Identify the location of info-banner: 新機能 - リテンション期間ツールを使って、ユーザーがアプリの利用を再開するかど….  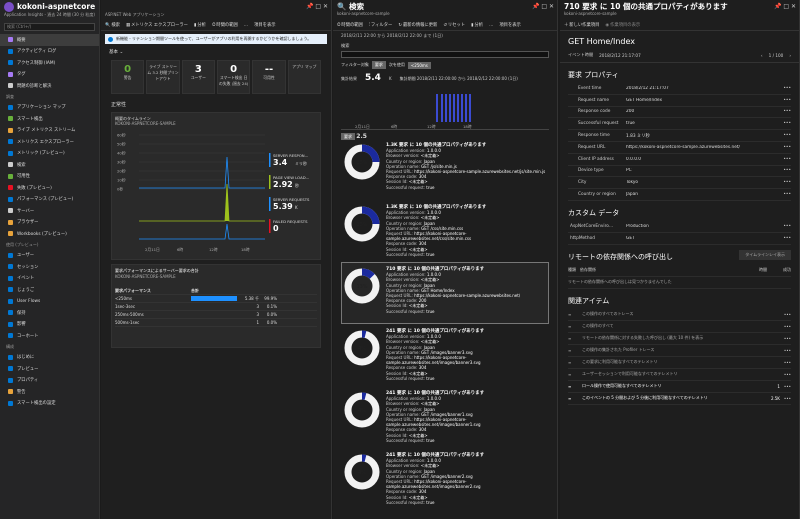
(216, 39).